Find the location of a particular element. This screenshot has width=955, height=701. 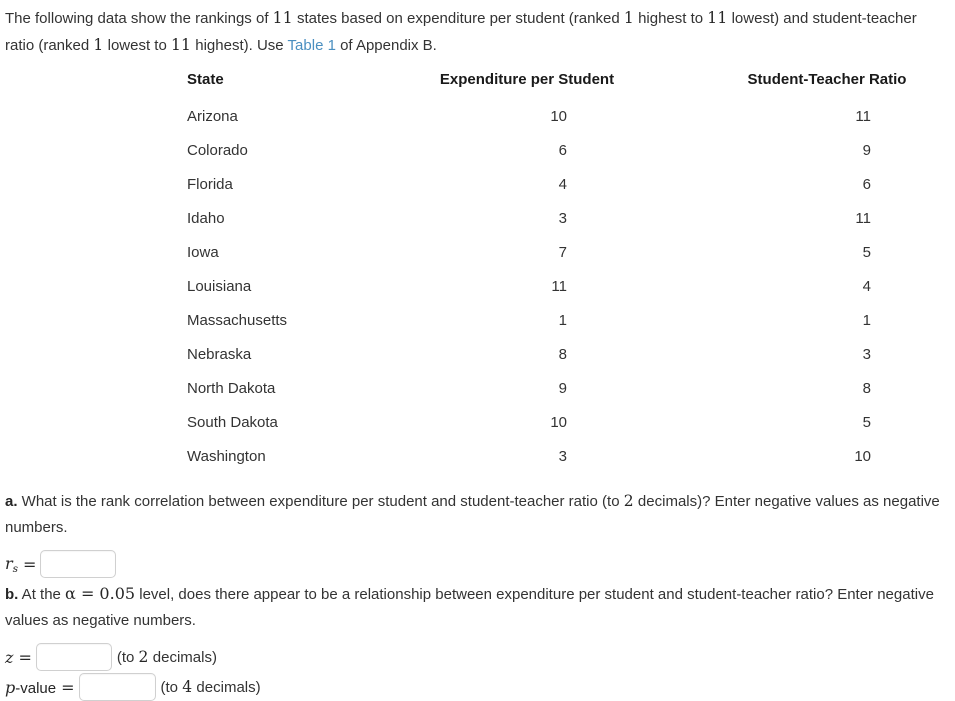

z-symbol: z is located at coordinates (9, 657).